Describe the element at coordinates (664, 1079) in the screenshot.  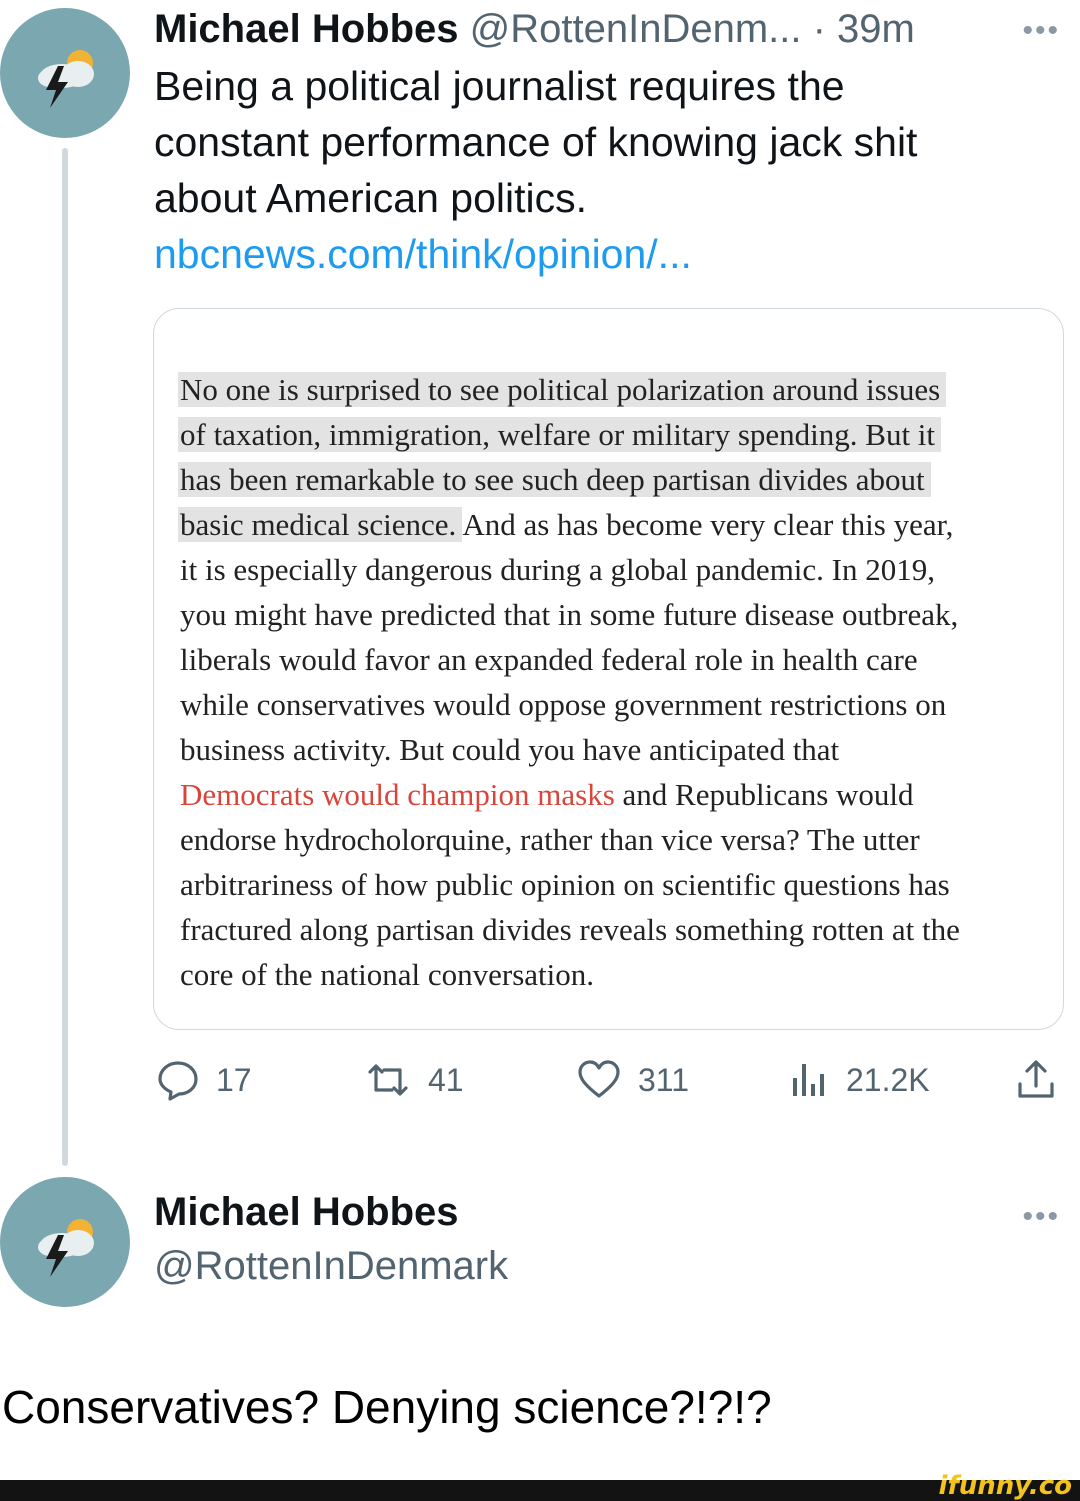
I see `like-count: 311` at that location.